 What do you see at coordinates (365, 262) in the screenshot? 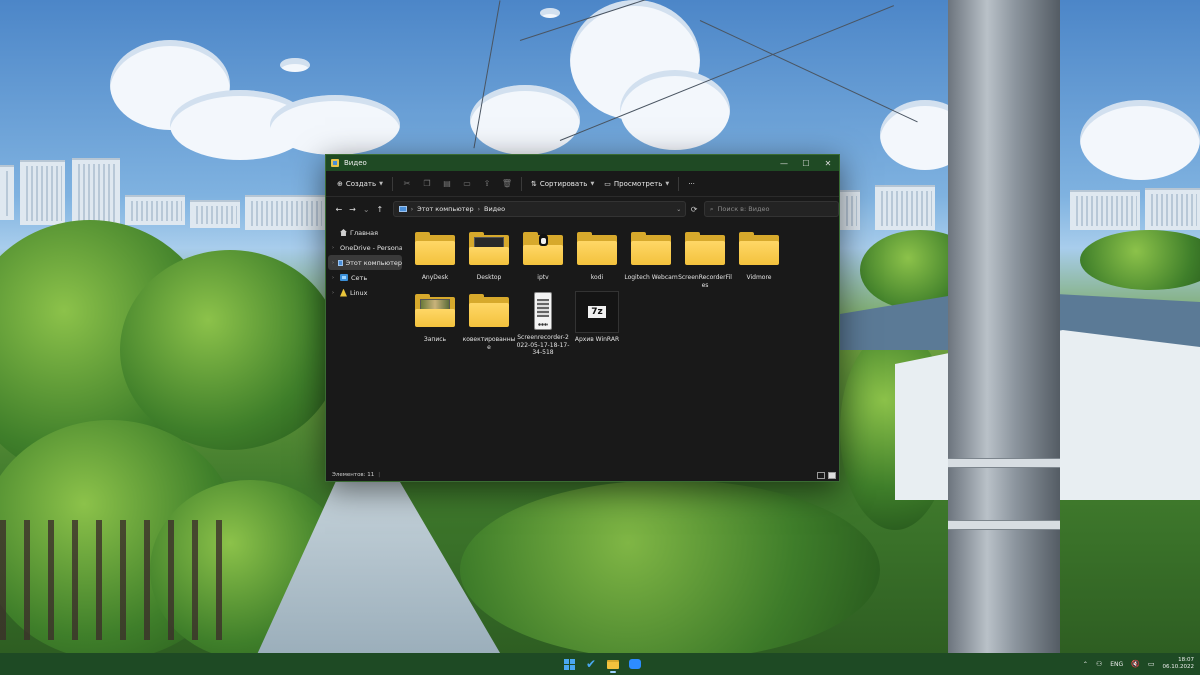
I see `sidebar-item-this-pc: › Этот компьютер` at bounding box center [365, 262].